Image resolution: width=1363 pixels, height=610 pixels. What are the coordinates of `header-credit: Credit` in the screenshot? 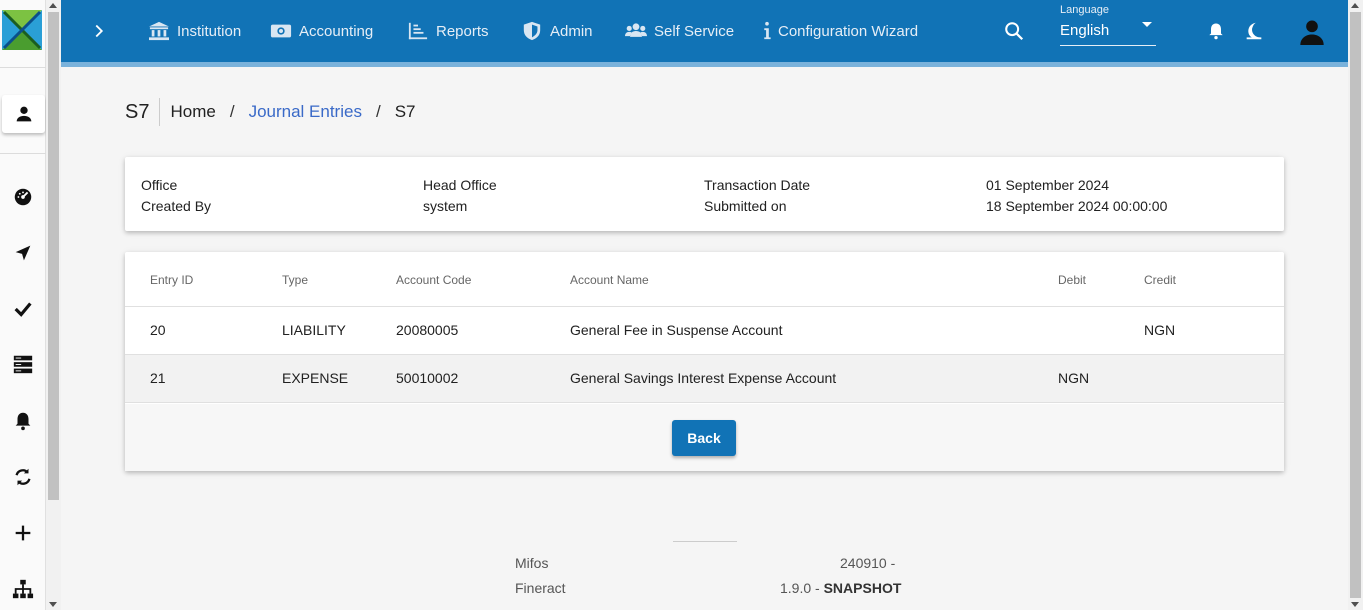 It's located at (1160, 280).